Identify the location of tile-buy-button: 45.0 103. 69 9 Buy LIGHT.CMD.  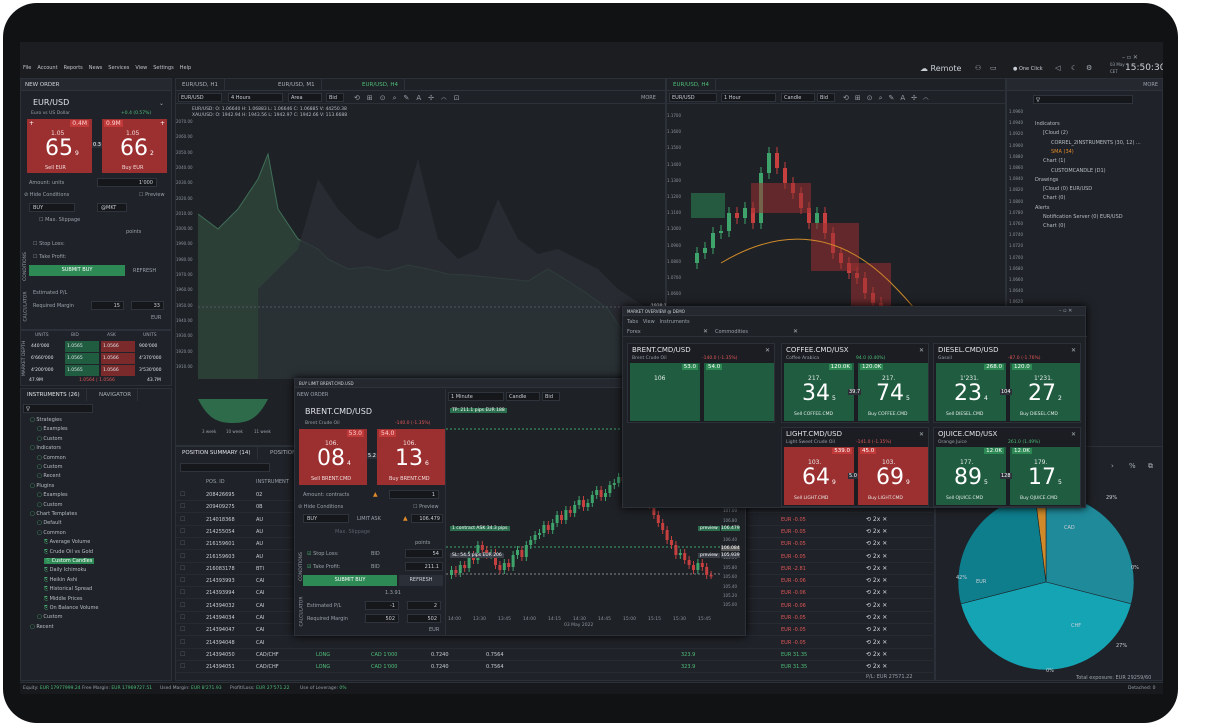
(893, 476).